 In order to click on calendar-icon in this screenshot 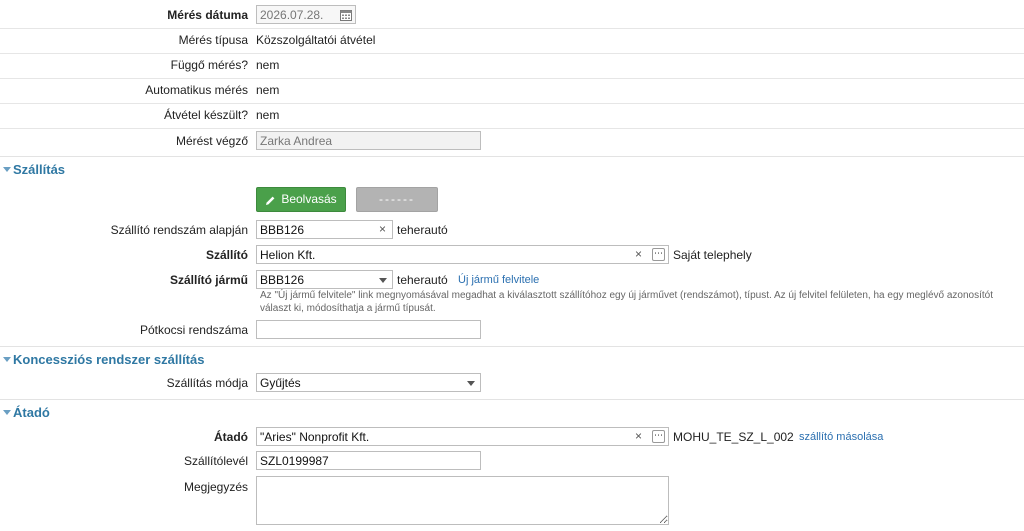, I will do `click(346, 15)`.